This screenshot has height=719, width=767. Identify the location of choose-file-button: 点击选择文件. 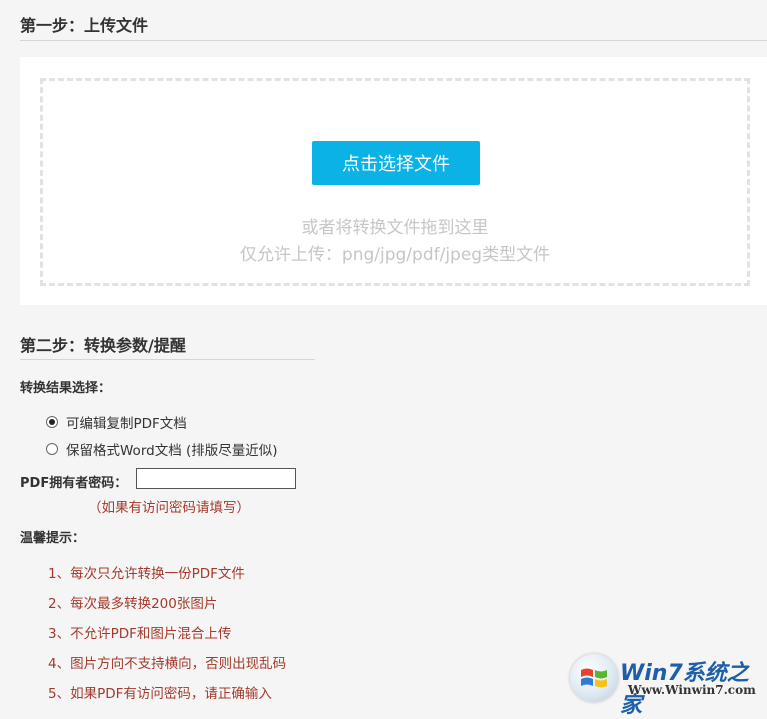
(396, 163).